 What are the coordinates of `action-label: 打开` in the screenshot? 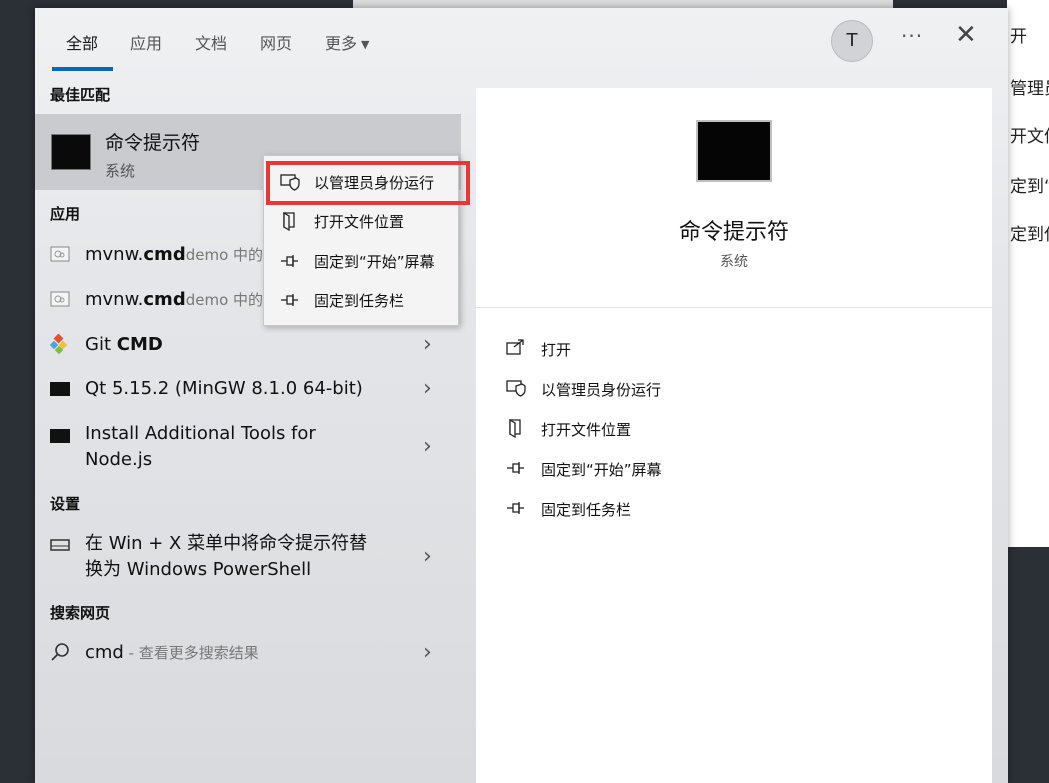 It's located at (556, 350).